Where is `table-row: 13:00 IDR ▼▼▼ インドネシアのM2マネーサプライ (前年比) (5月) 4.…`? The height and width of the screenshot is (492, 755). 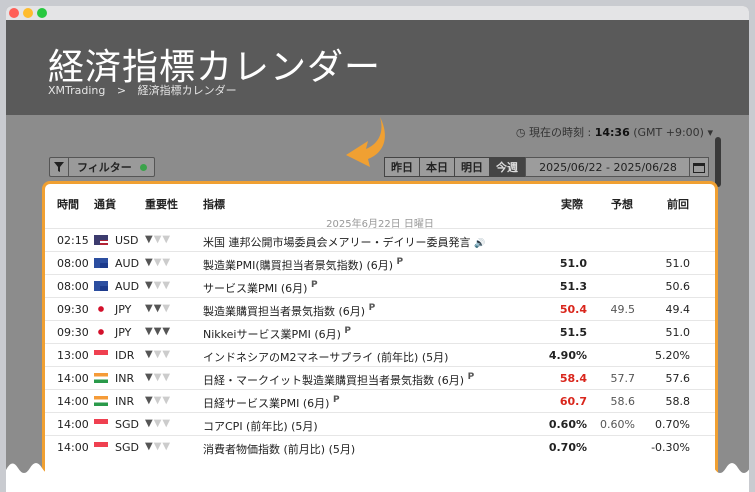
table-row: 13:00 IDR ▼▼▼ インドネシアのM2マネーサプライ (前年比) (5月) 4.… is located at coordinates (380, 355).